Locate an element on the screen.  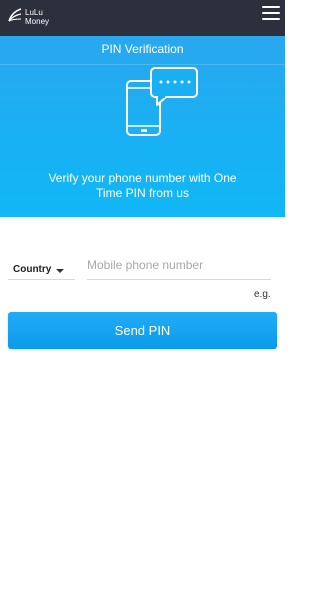
hamburger-menu-icon is located at coordinates (271, 13).